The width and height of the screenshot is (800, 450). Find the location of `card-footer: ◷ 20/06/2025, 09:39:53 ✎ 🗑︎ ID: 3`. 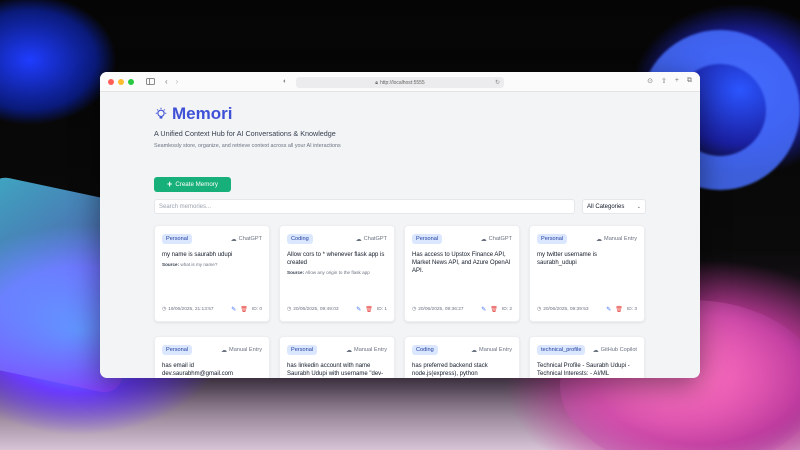

card-footer: ◷ 20/06/2025, 09:39:53 ✎ 🗑︎ ID: 3 is located at coordinates (587, 309).